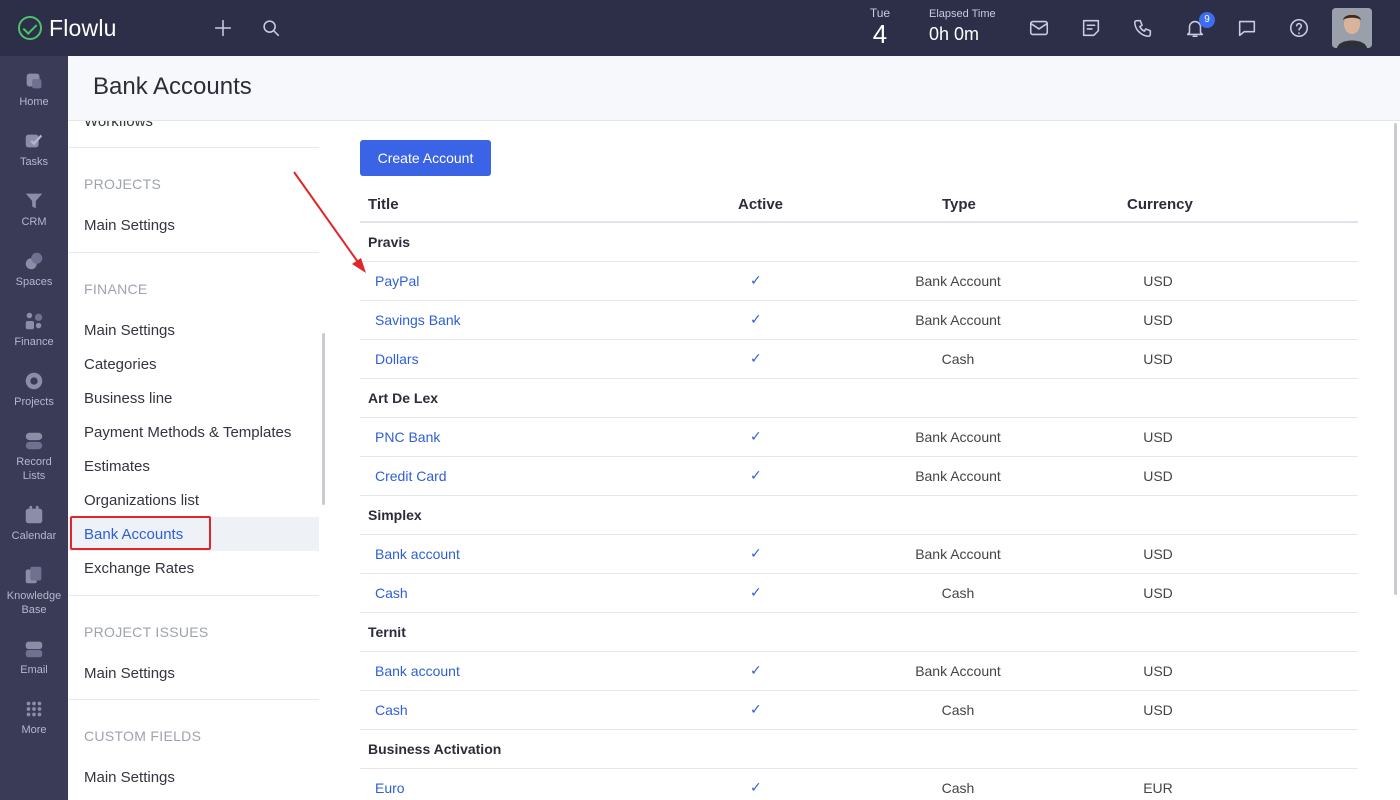 The height and width of the screenshot is (800, 1400). I want to click on account-title-link: Euro, so click(390, 788).